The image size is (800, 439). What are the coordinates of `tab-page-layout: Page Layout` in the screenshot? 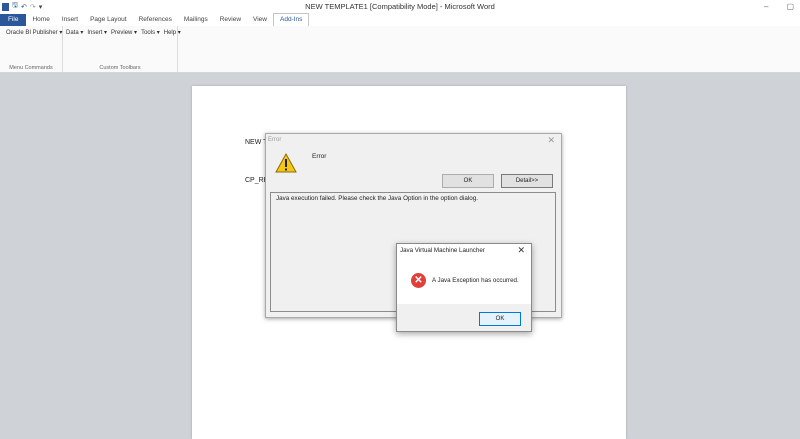 It's located at (108, 20).